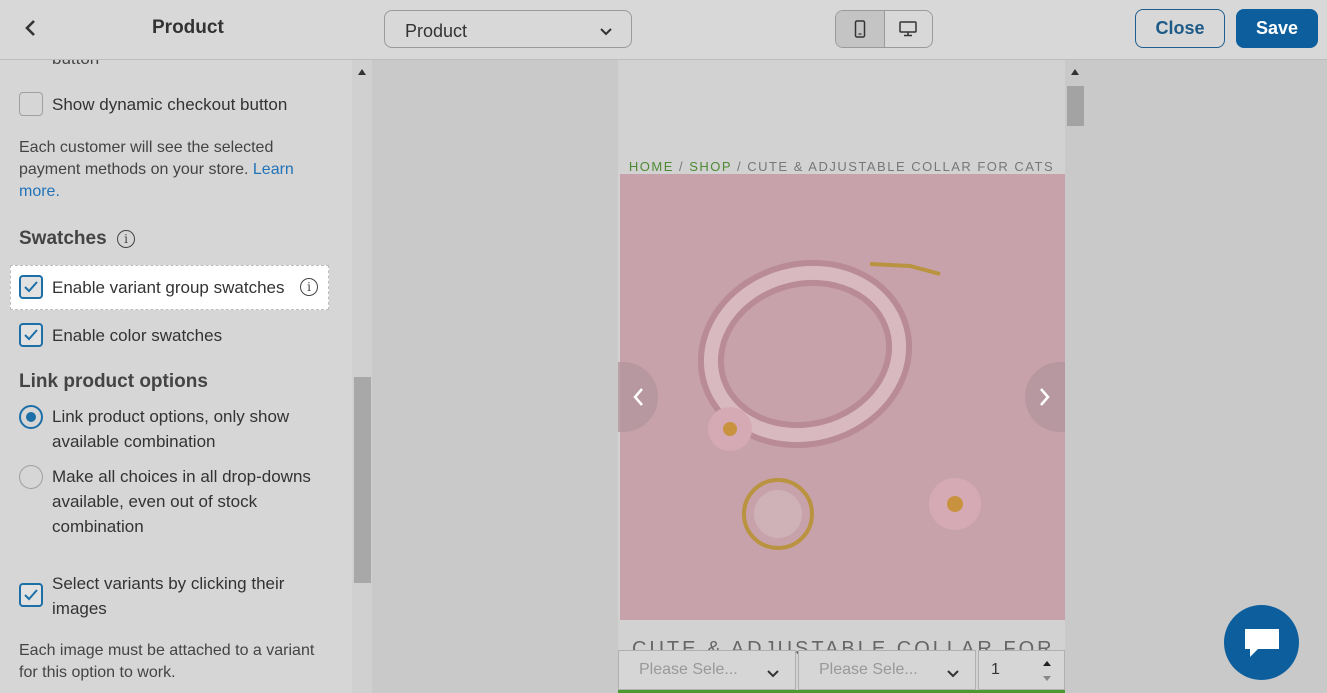  Describe the element at coordinates (436, 31) in the screenshot. I see `page-select-value: Product` at that location.